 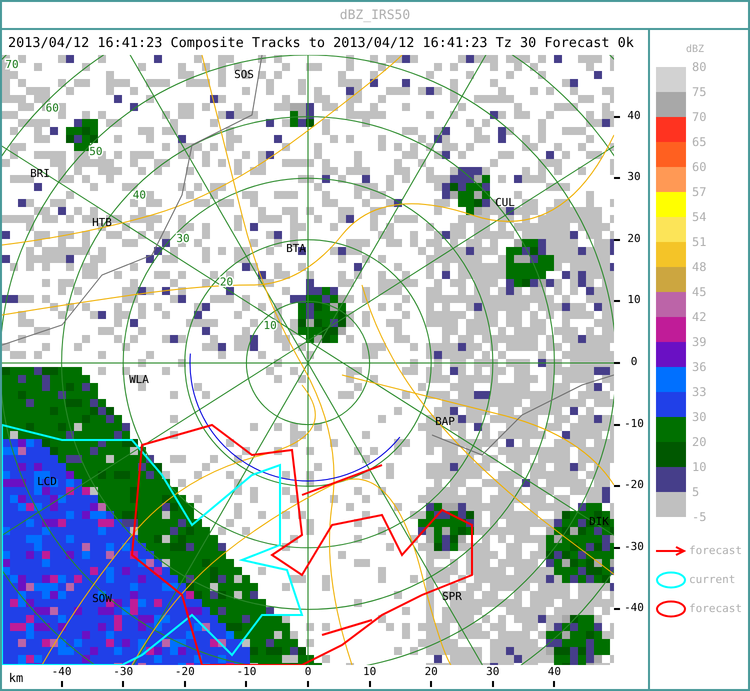 I want to click on scale-label: 20, so click(x=699, y=442).